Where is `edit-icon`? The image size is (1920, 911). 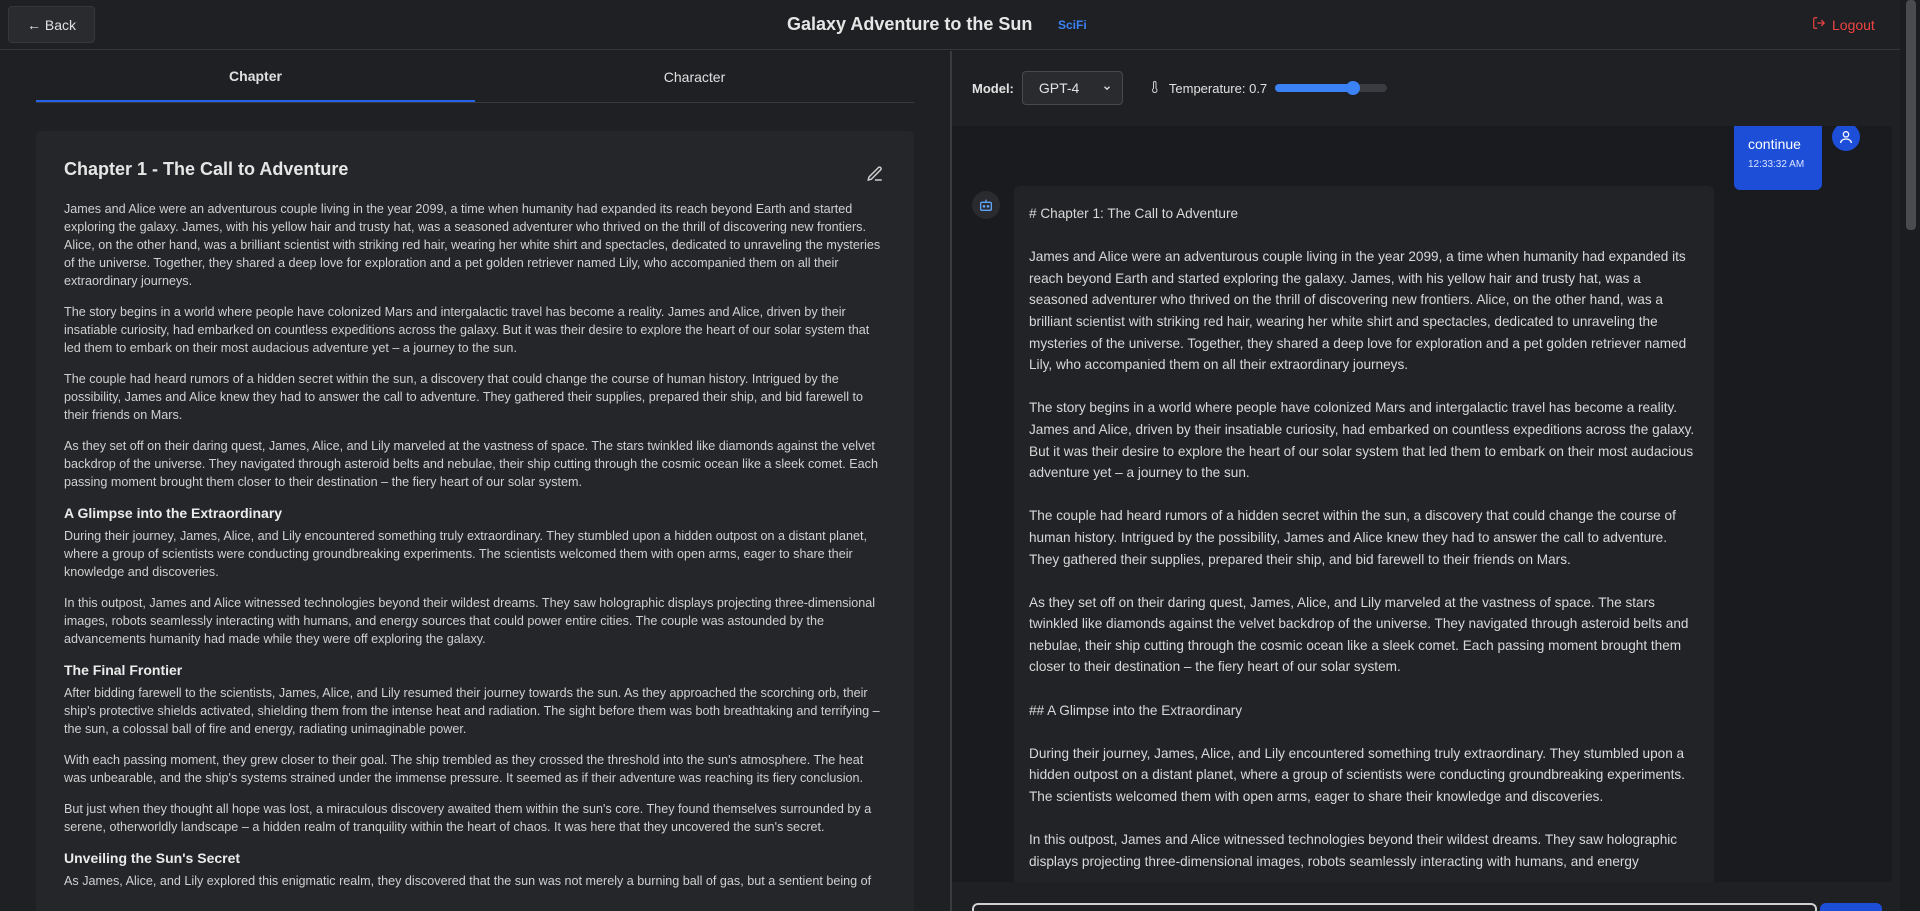 edit-icon is located at coordinates (875, 174).